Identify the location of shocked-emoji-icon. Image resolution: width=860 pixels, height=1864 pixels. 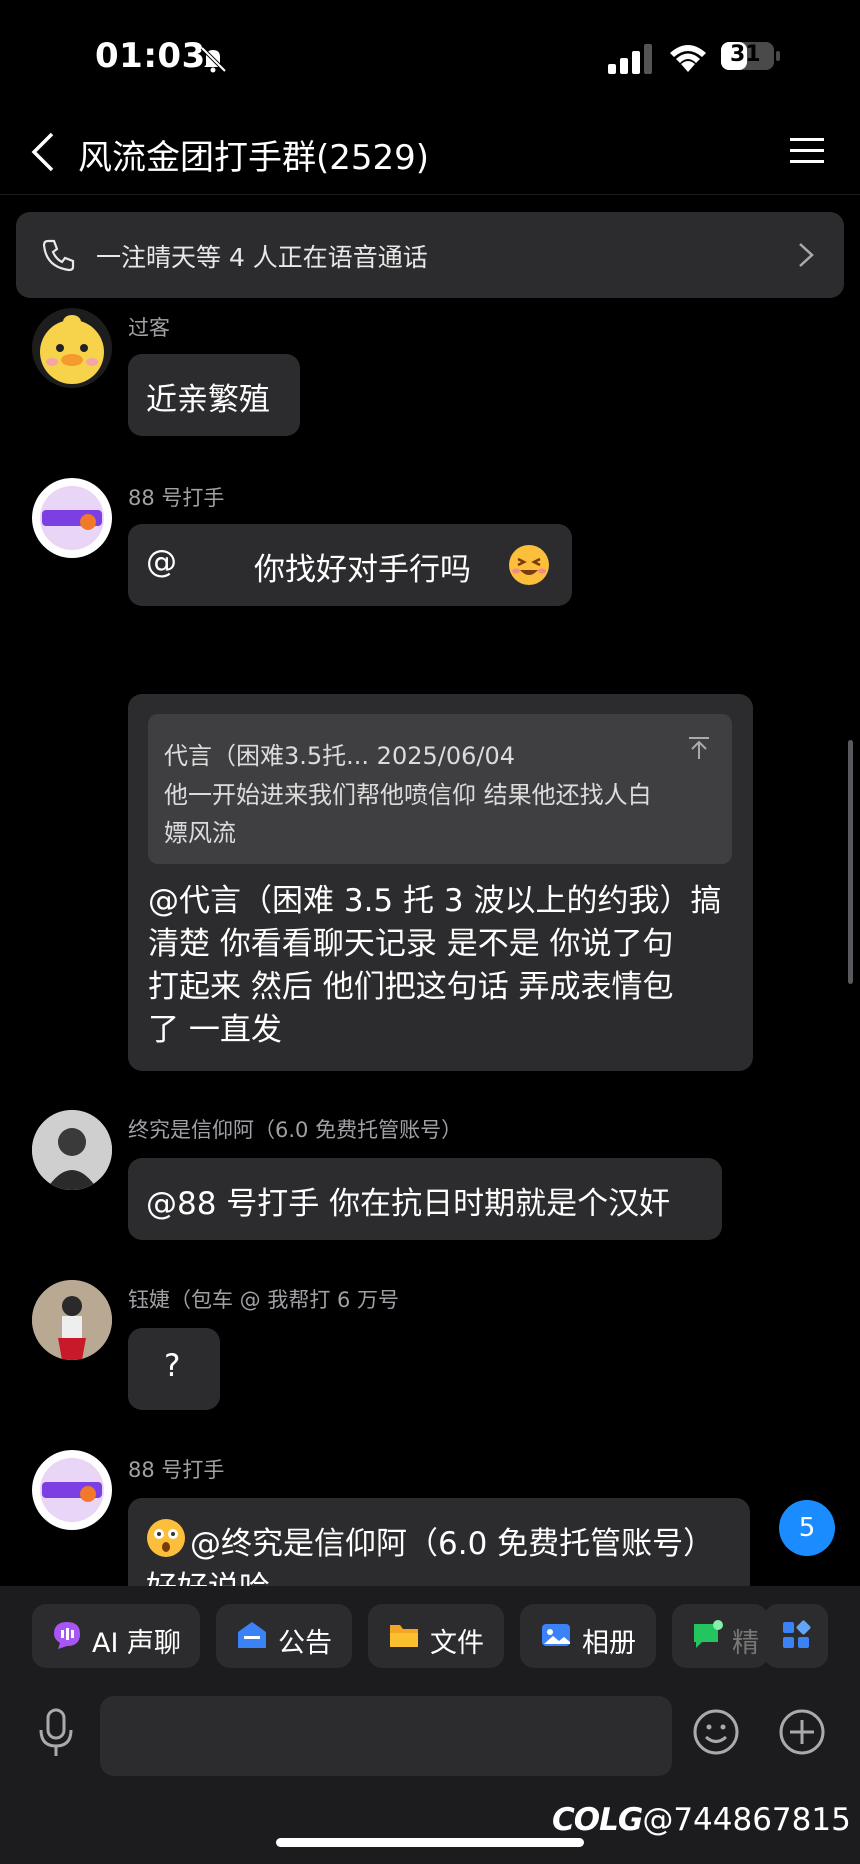
(166, 1538).